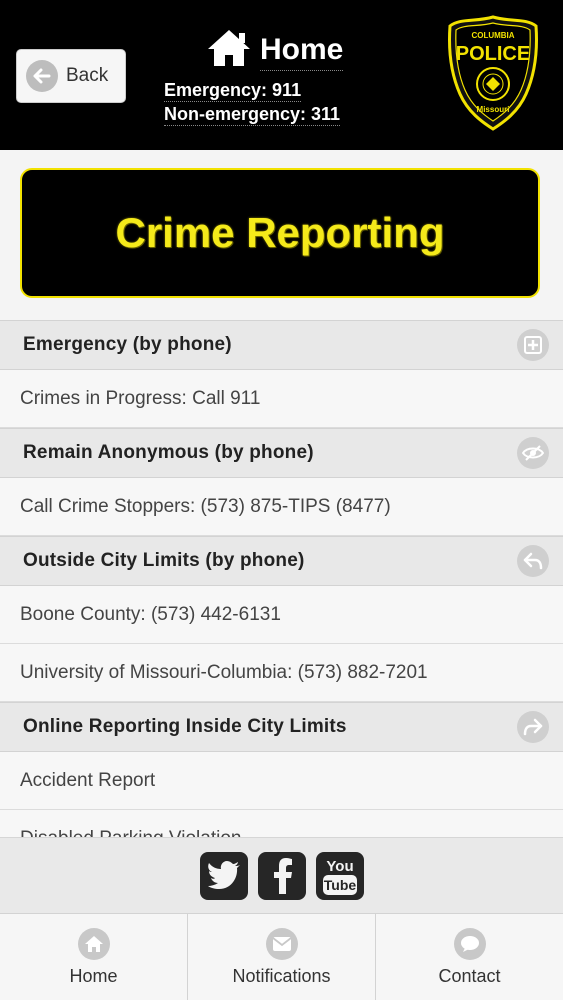 The height and width of the screenshot is (1000, 563). What do you see at coordinates (302, 50) in the screenshot?
I see `page-title: Home` at bounding box center [302, 50].